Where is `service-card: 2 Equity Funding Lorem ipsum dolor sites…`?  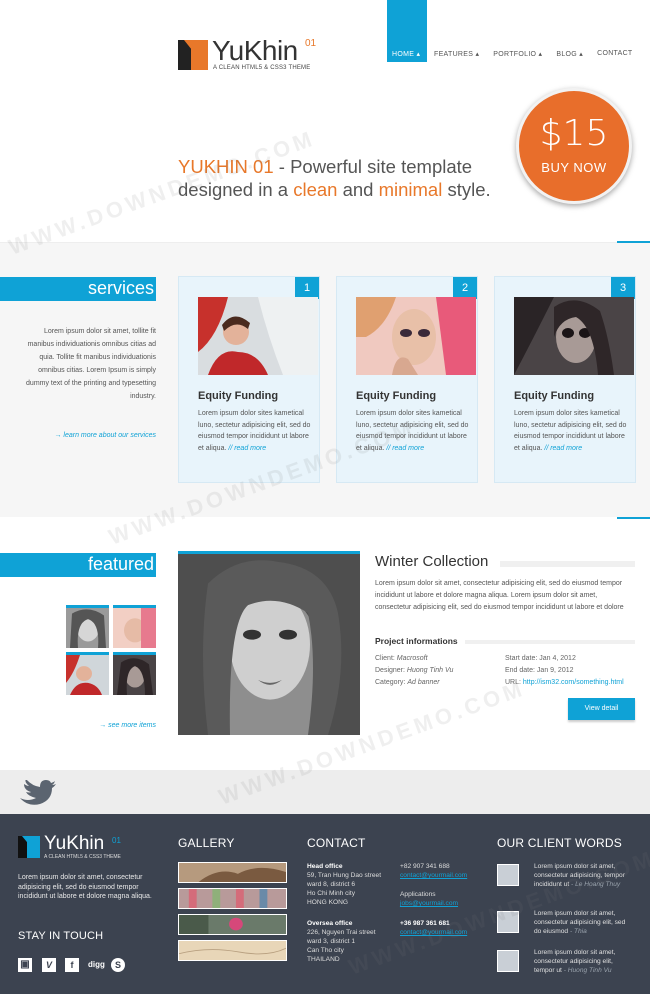 service-card: 2 Equity Funding Lorem ipsum dolor sites… is located at coordinates (407, 379).